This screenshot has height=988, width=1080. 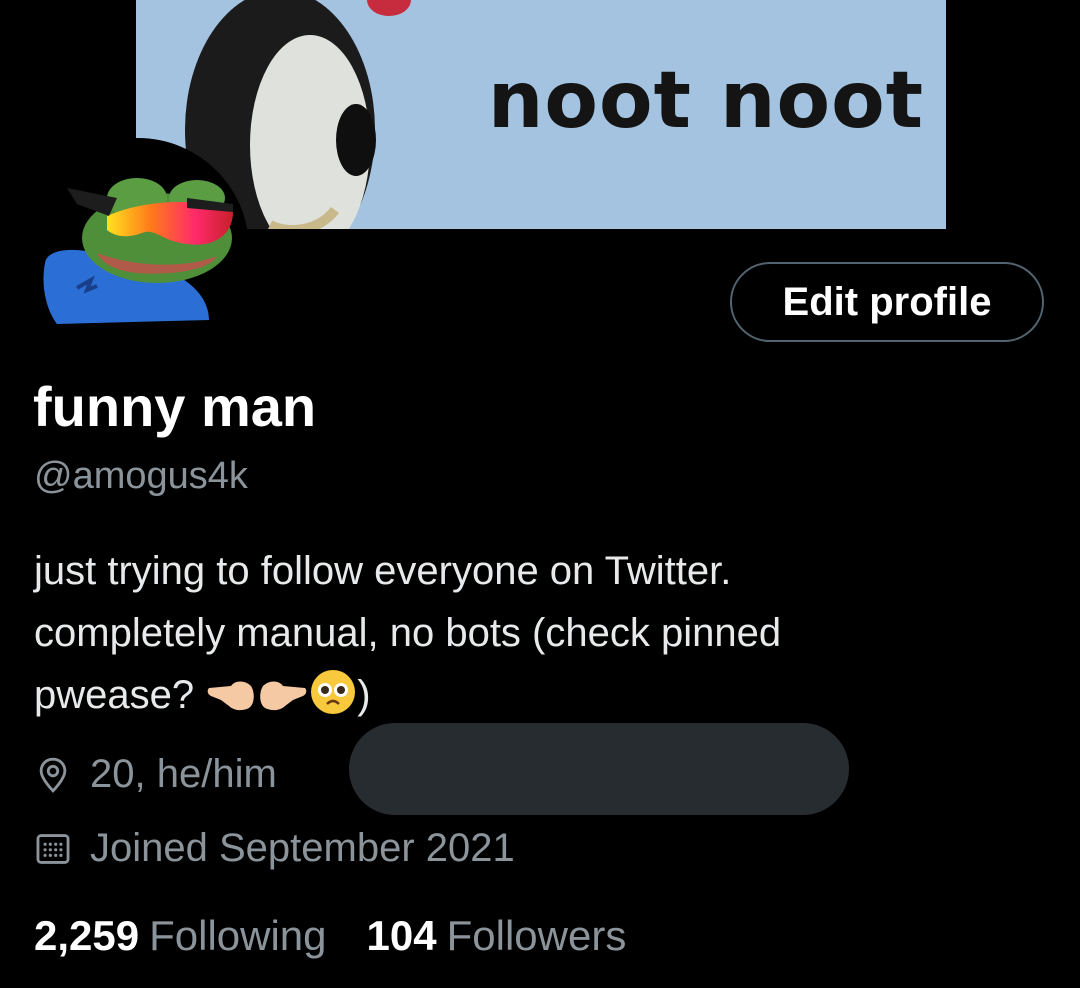 I want to click on calendar-icon, so click(x=53, y=848).